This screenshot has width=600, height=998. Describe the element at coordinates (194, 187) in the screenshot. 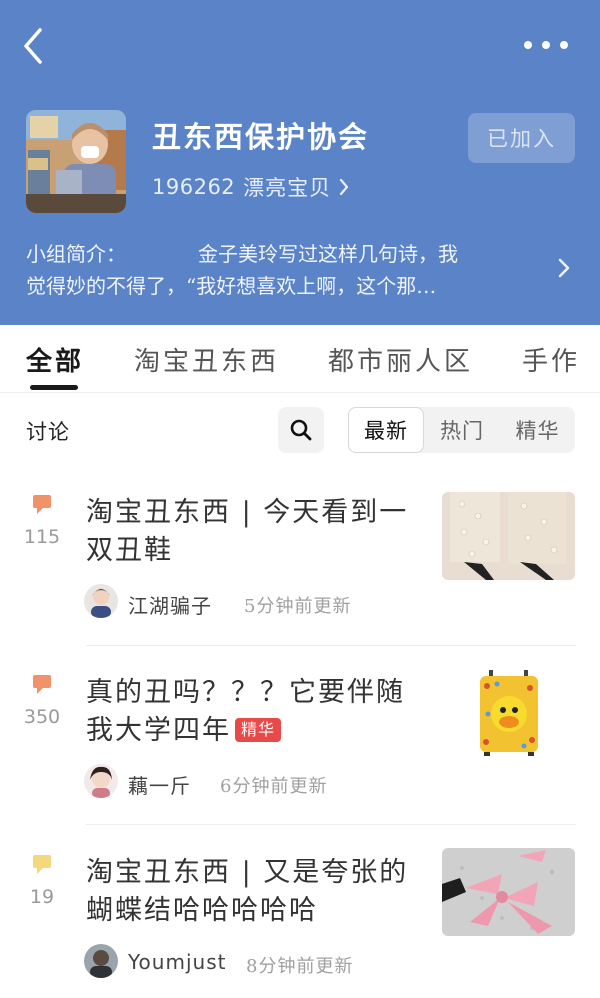

I see `member-count: 196262` at that location.